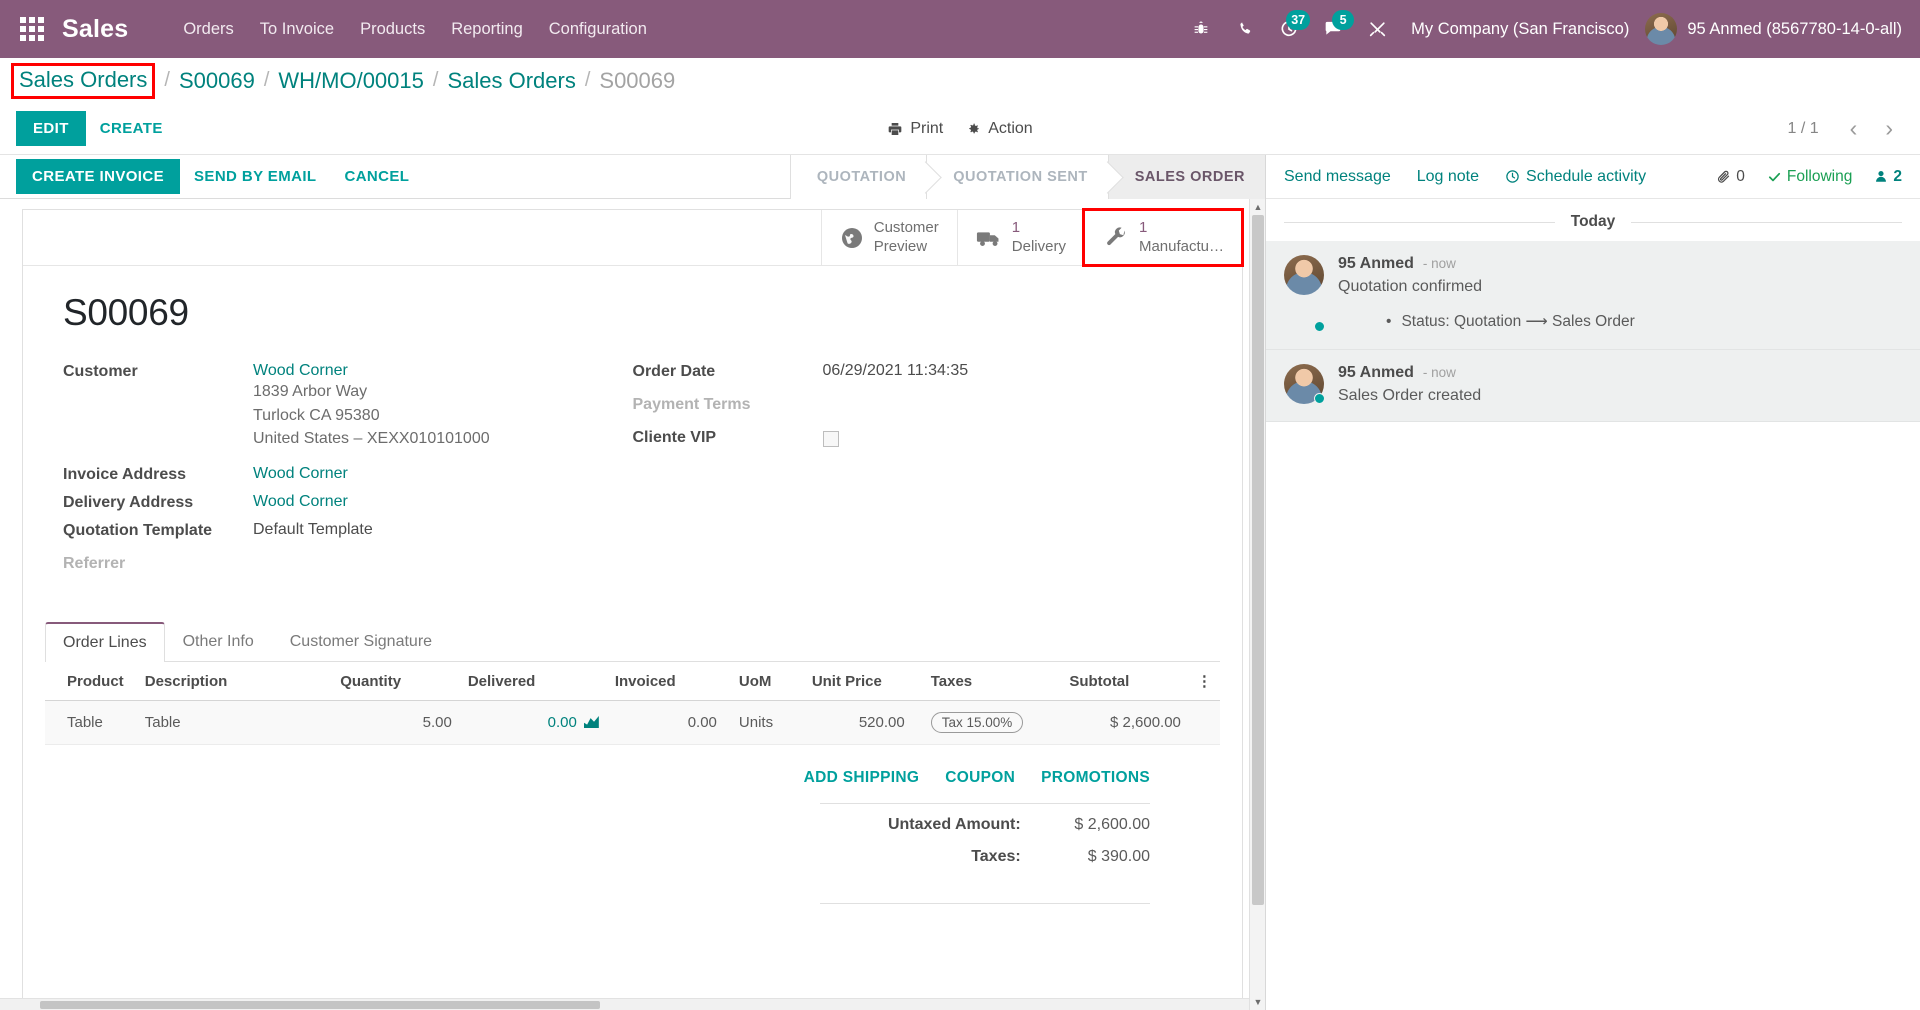 The image size is (1920, 1010). I want to click on phone-icon, so click(1245, 29).